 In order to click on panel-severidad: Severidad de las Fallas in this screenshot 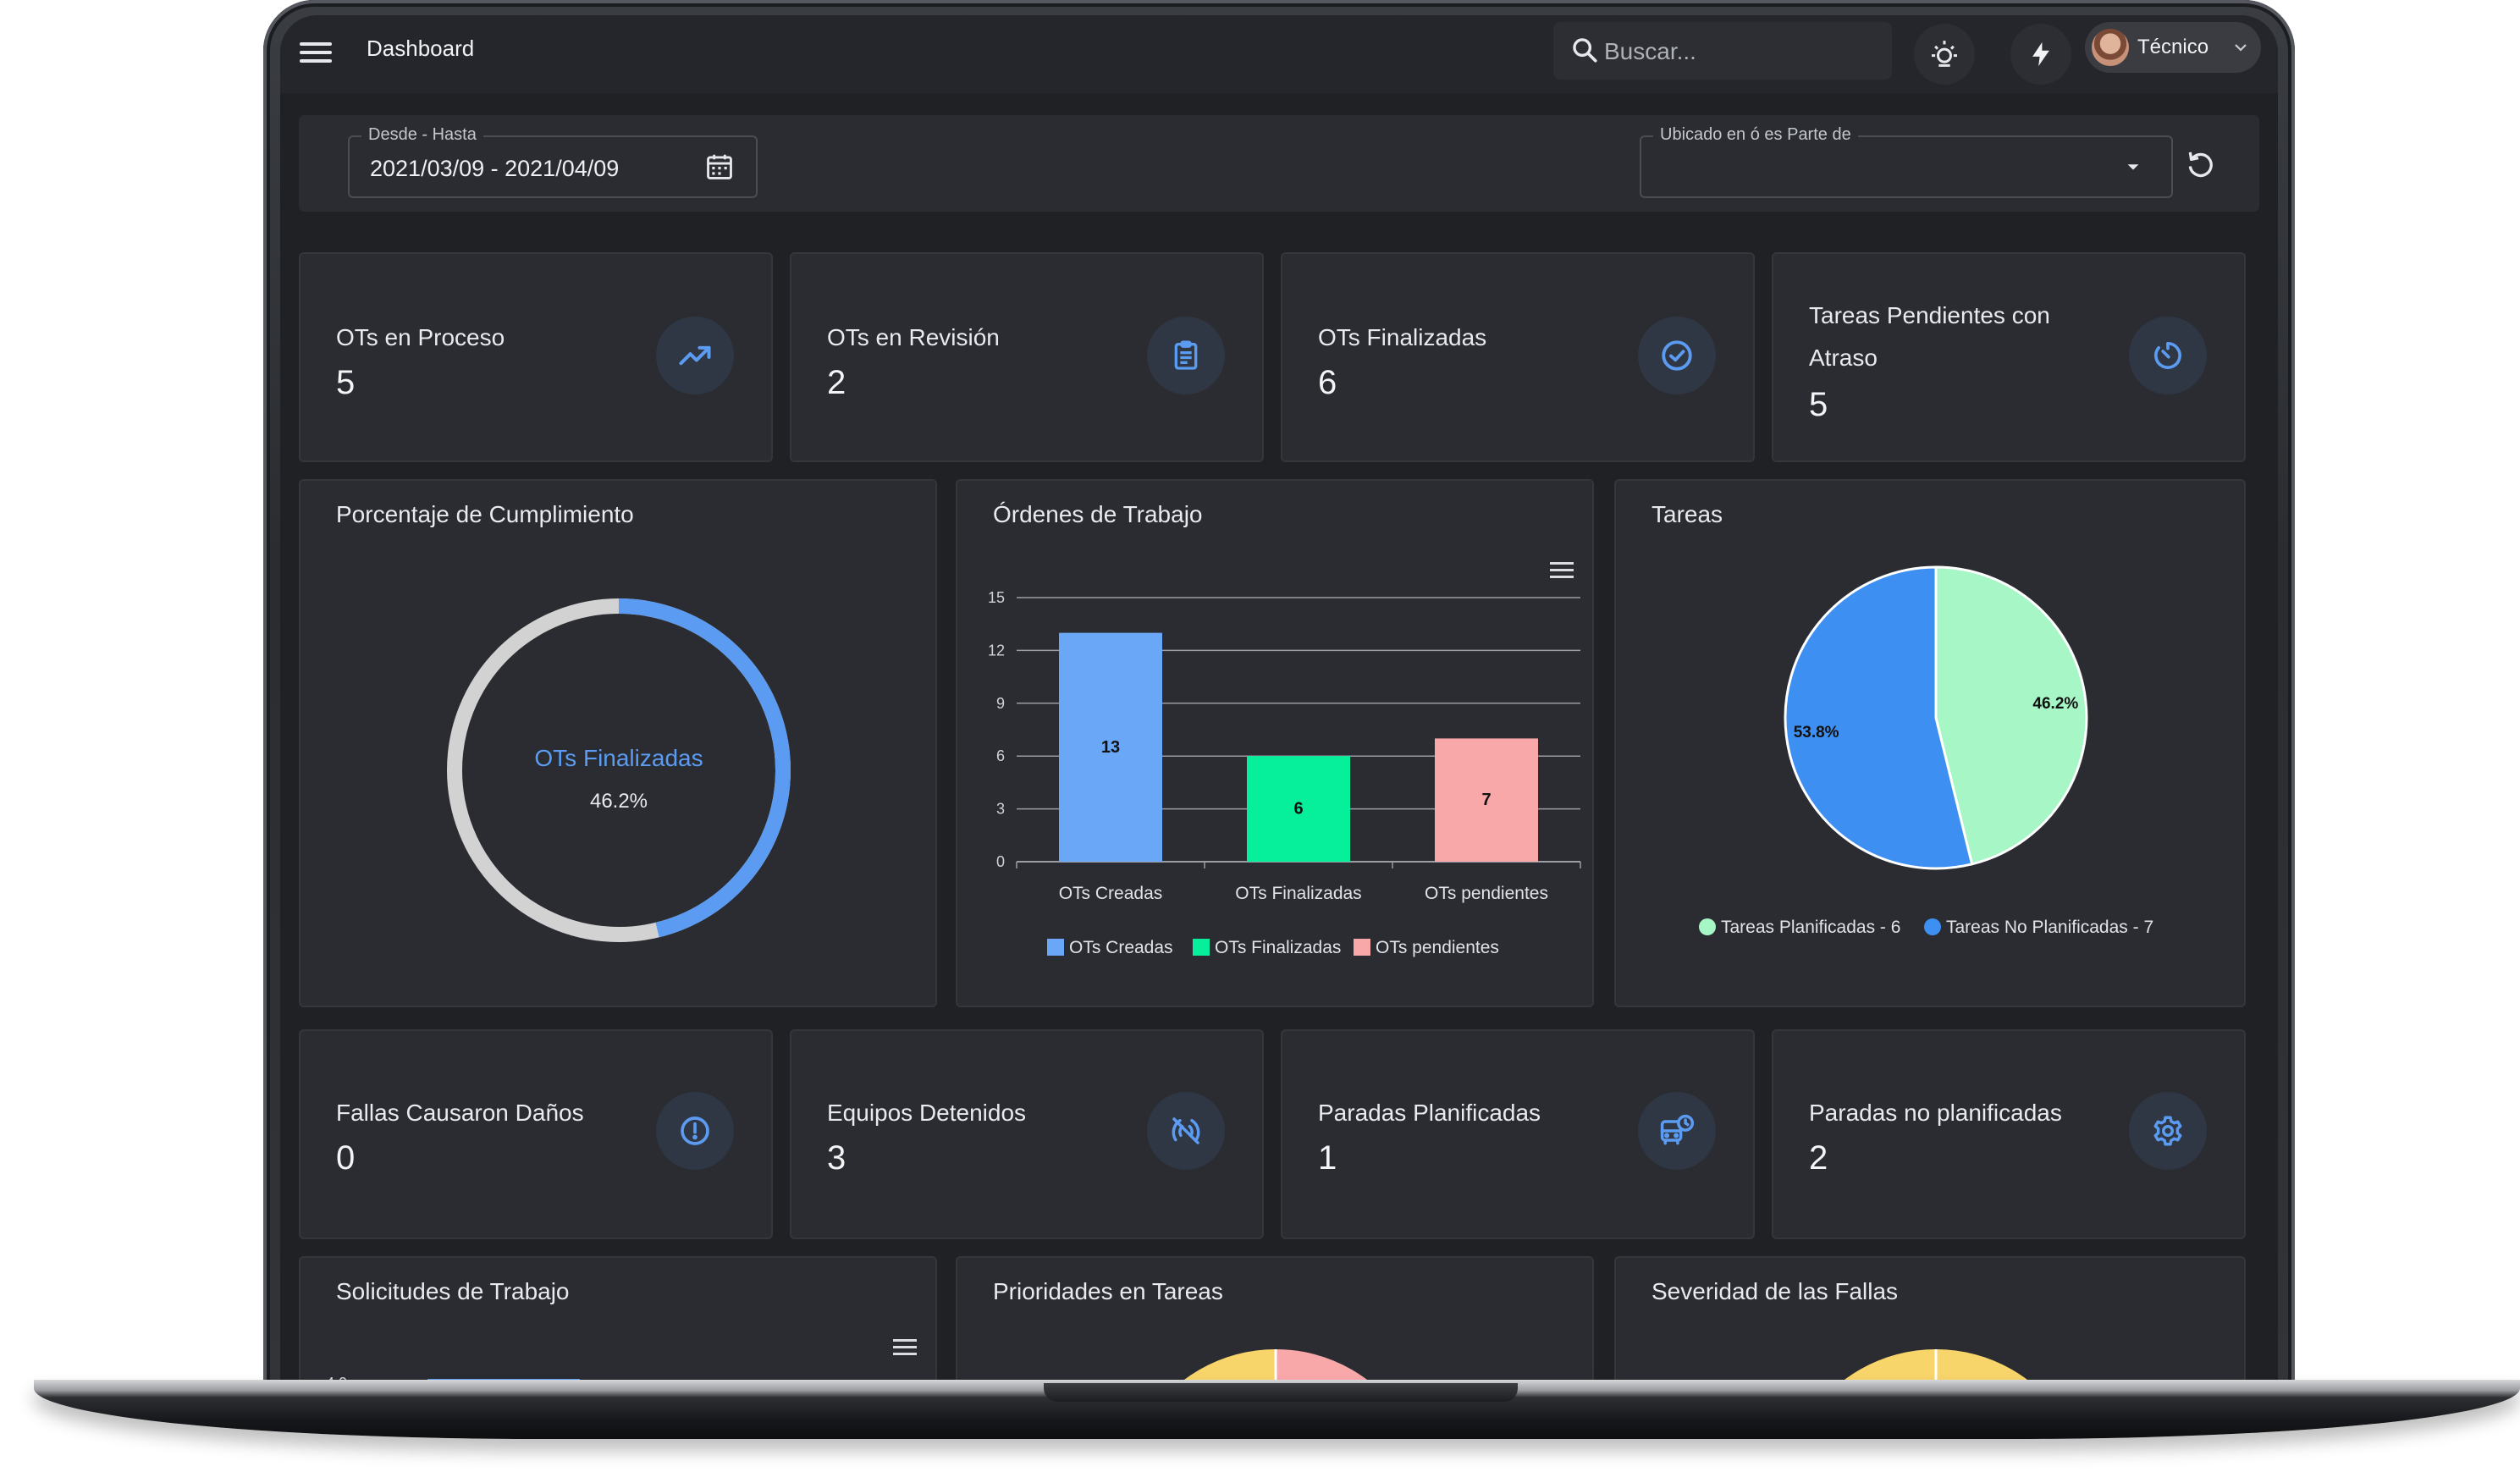, I will do `click(1930, 1321)`.